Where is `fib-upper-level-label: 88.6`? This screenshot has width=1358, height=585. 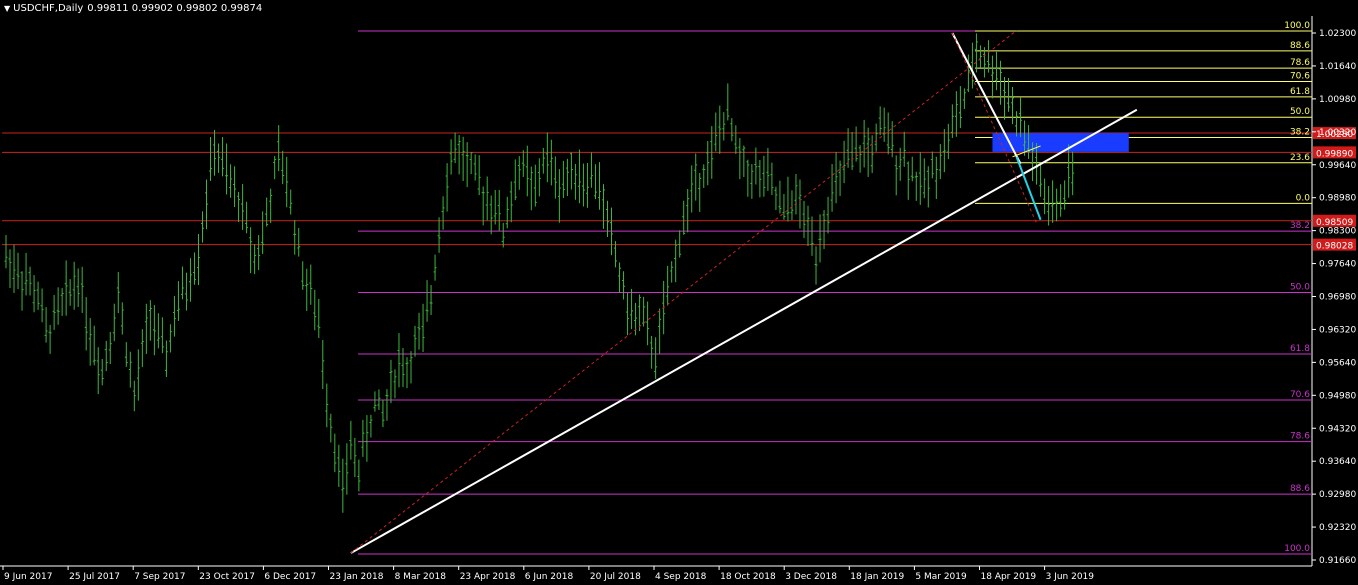
fib-upper-level-label: 88.6 is located at coordinates (1300, 46).